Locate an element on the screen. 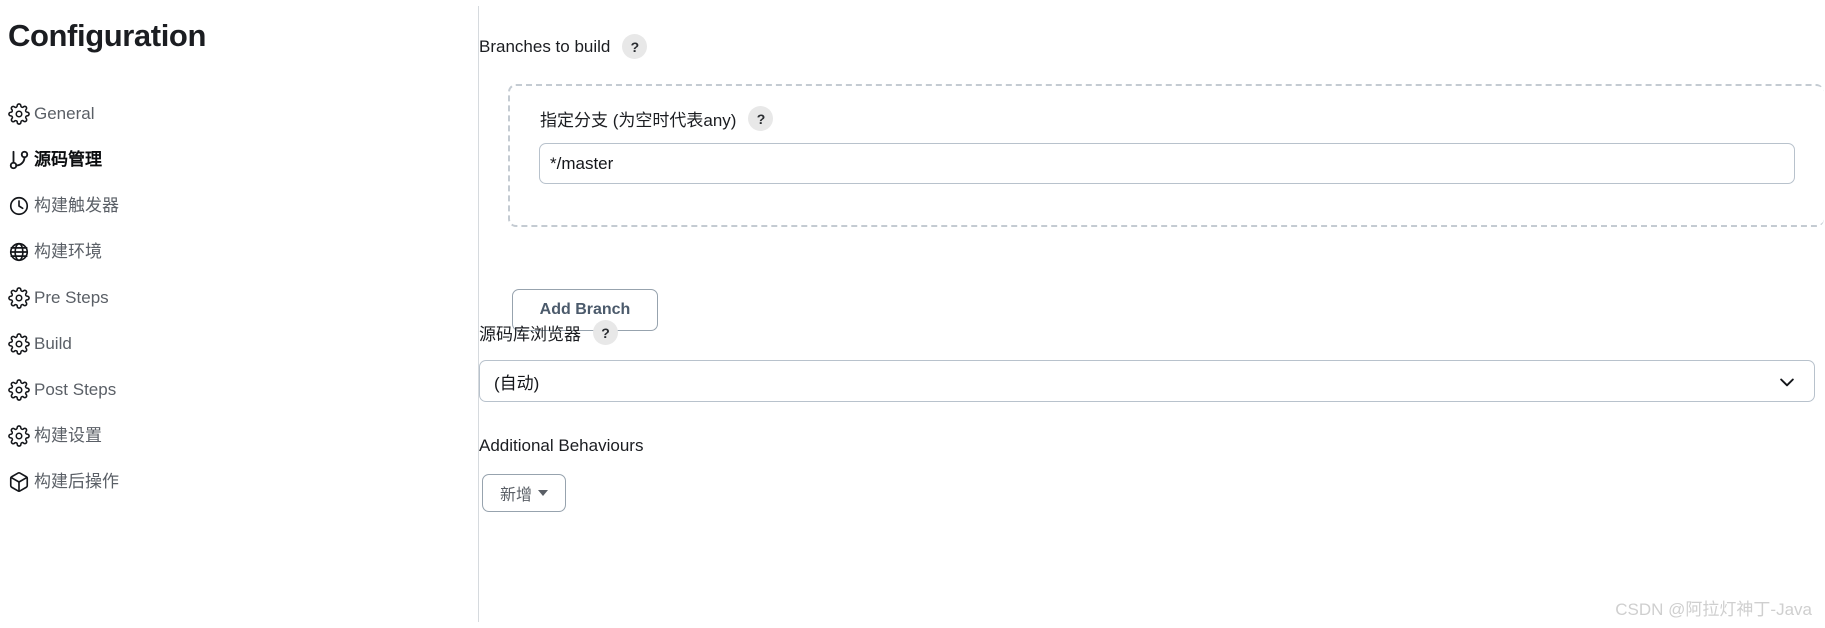 The height and width of the screenshot is (628, 1825). additional-behaviours-label: Additional Behaviours is located at coordinates (561, 445).